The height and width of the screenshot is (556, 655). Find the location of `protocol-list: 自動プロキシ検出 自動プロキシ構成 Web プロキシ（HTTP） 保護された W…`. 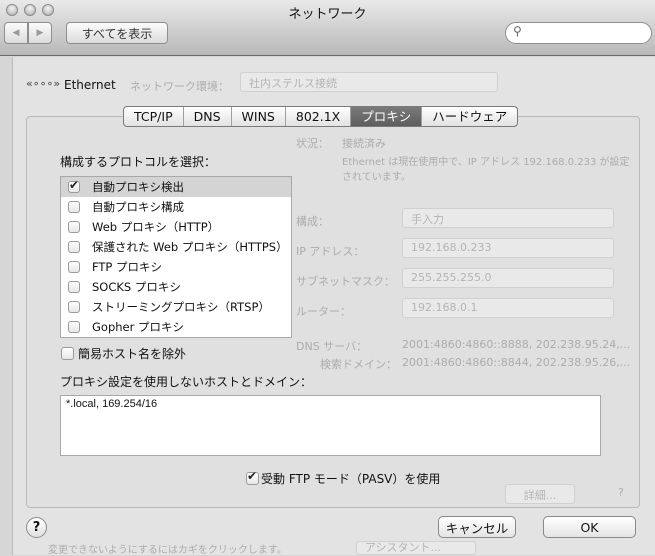

protocol-list: 自動プロキシ検出 自動プロキシ構成 Web プロキシ（HTTP） 保護された W… is located at coordinates (176, 257).